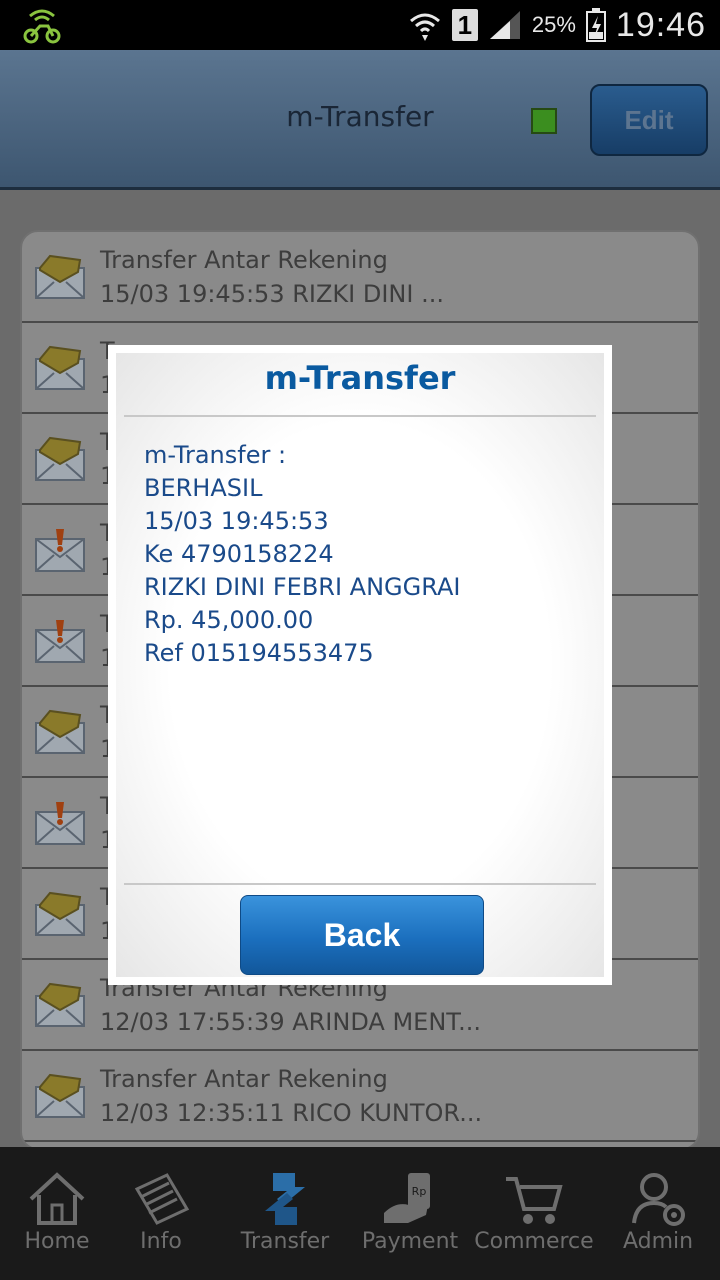  I want to click on nav-home: Home, so click(57, 1213).